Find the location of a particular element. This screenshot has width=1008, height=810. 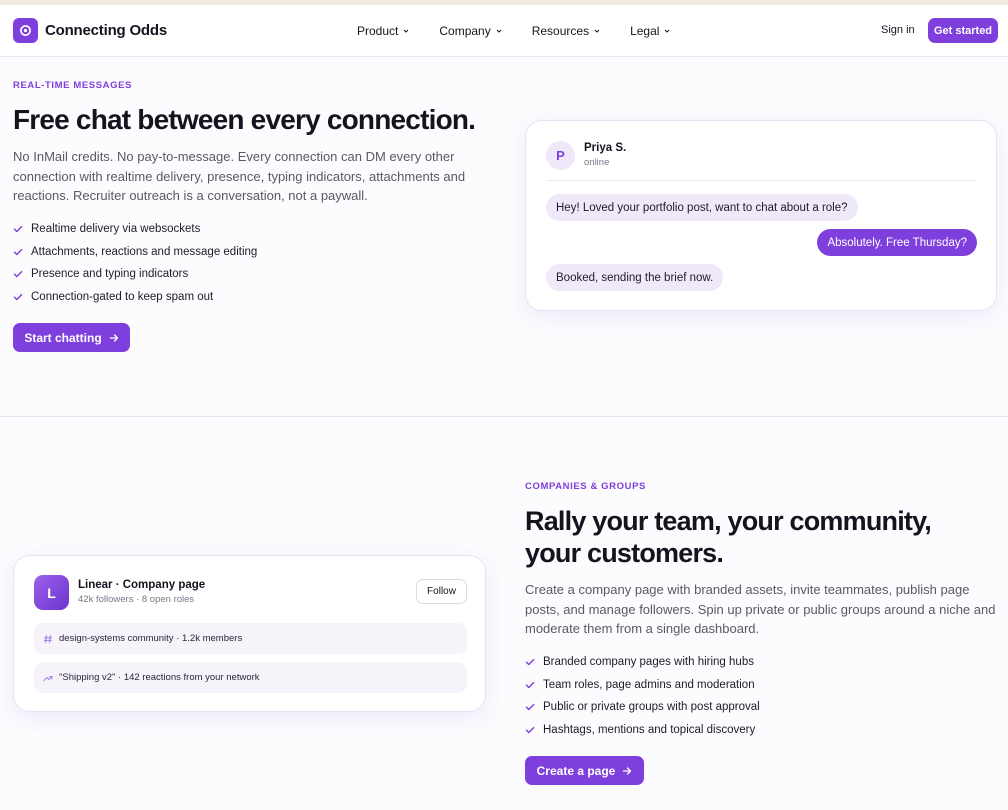

list-item: Connection-gated to keep spam out is located at coordinates (135, 297).